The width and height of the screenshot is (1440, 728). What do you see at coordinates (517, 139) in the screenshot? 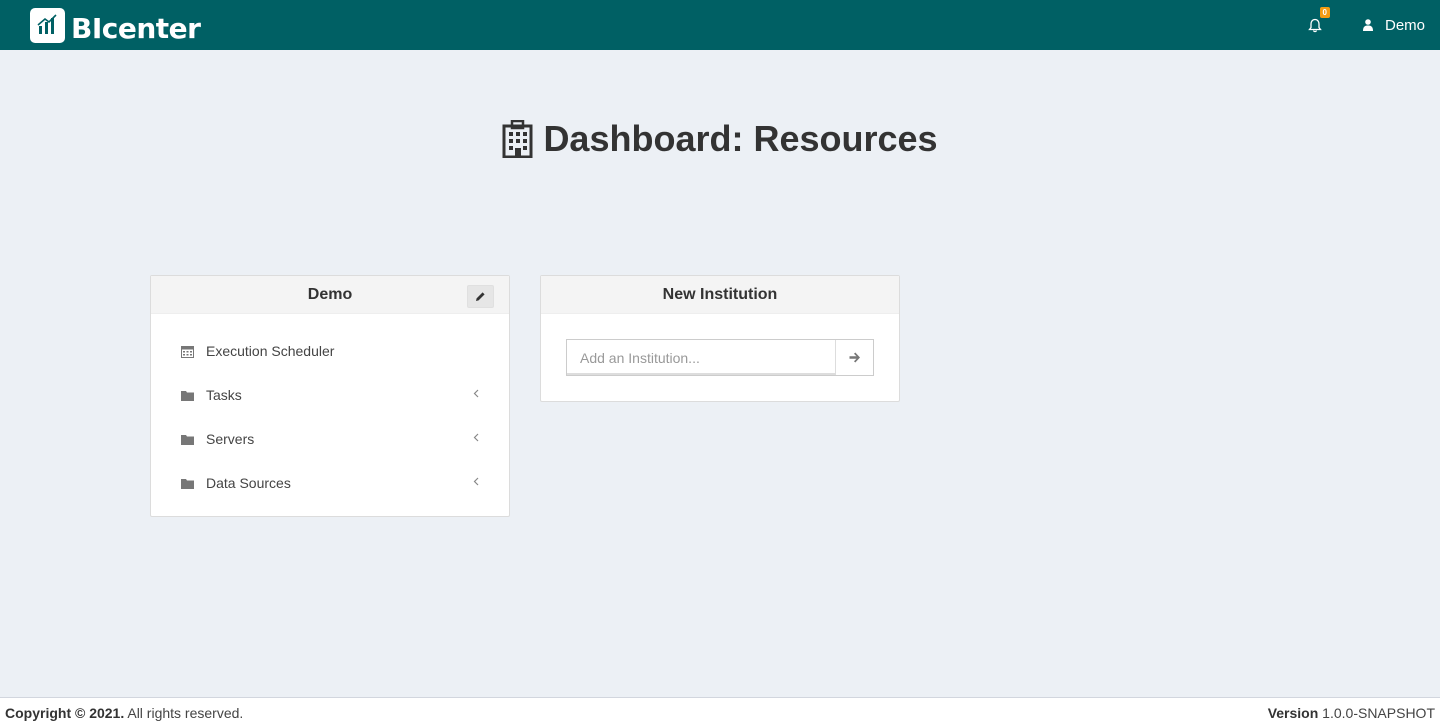
I see `building-icon` at bounding box center [517, 139].